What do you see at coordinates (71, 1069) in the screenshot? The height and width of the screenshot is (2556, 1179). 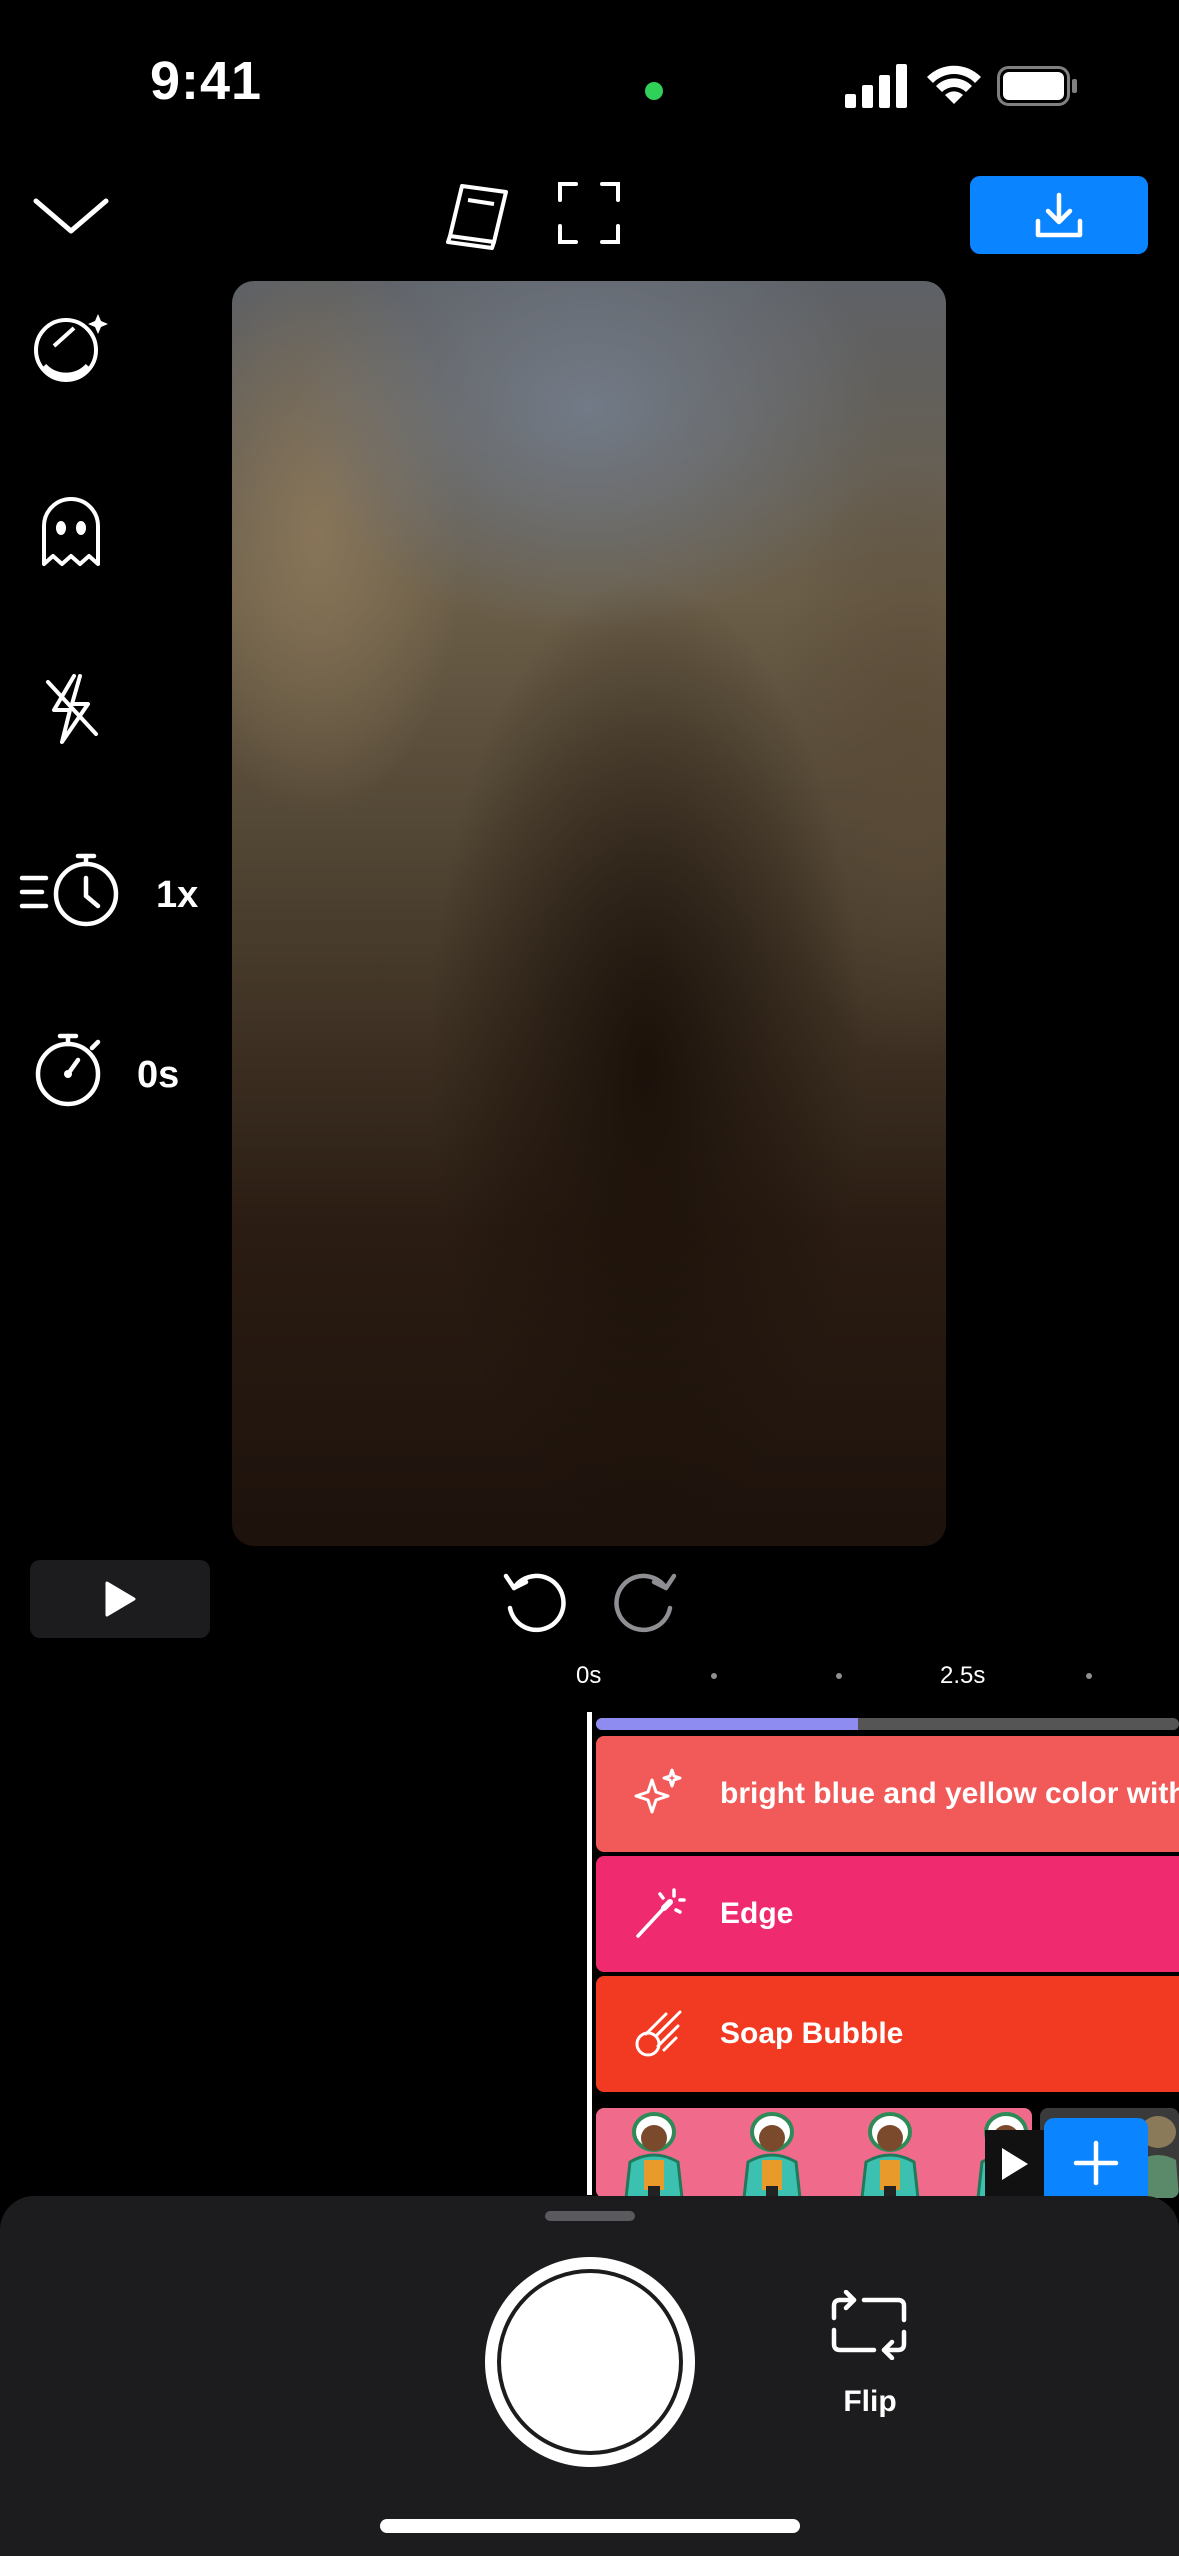 I see `timer-icon` at bounding box center [71, 1069].